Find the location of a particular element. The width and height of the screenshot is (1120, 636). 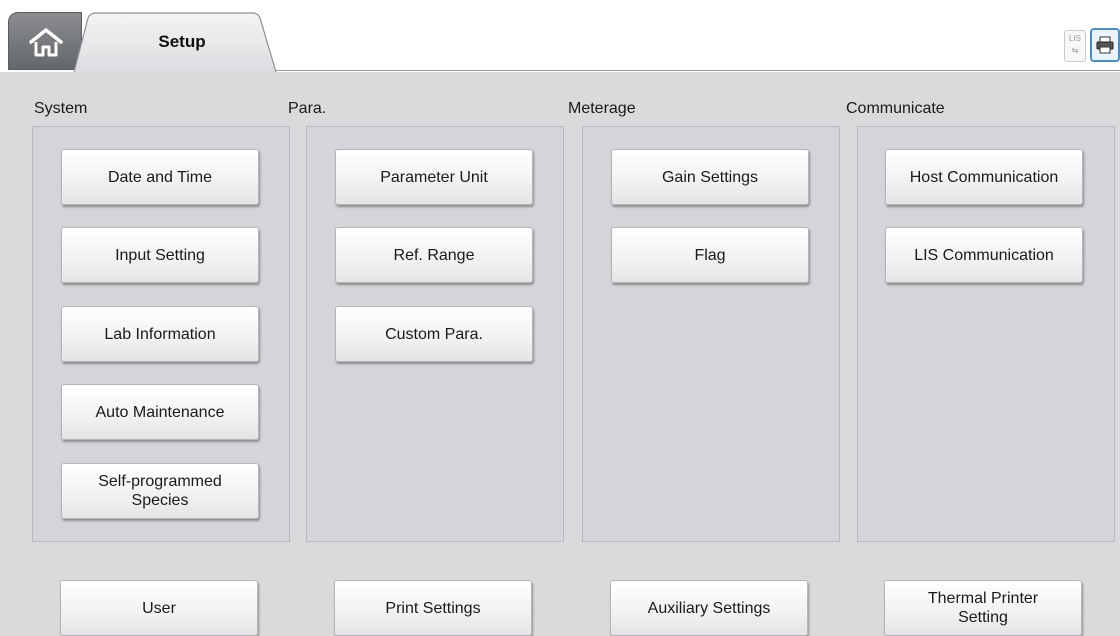

section-title-meterage: Meterage is located at coordinates (602, 108).